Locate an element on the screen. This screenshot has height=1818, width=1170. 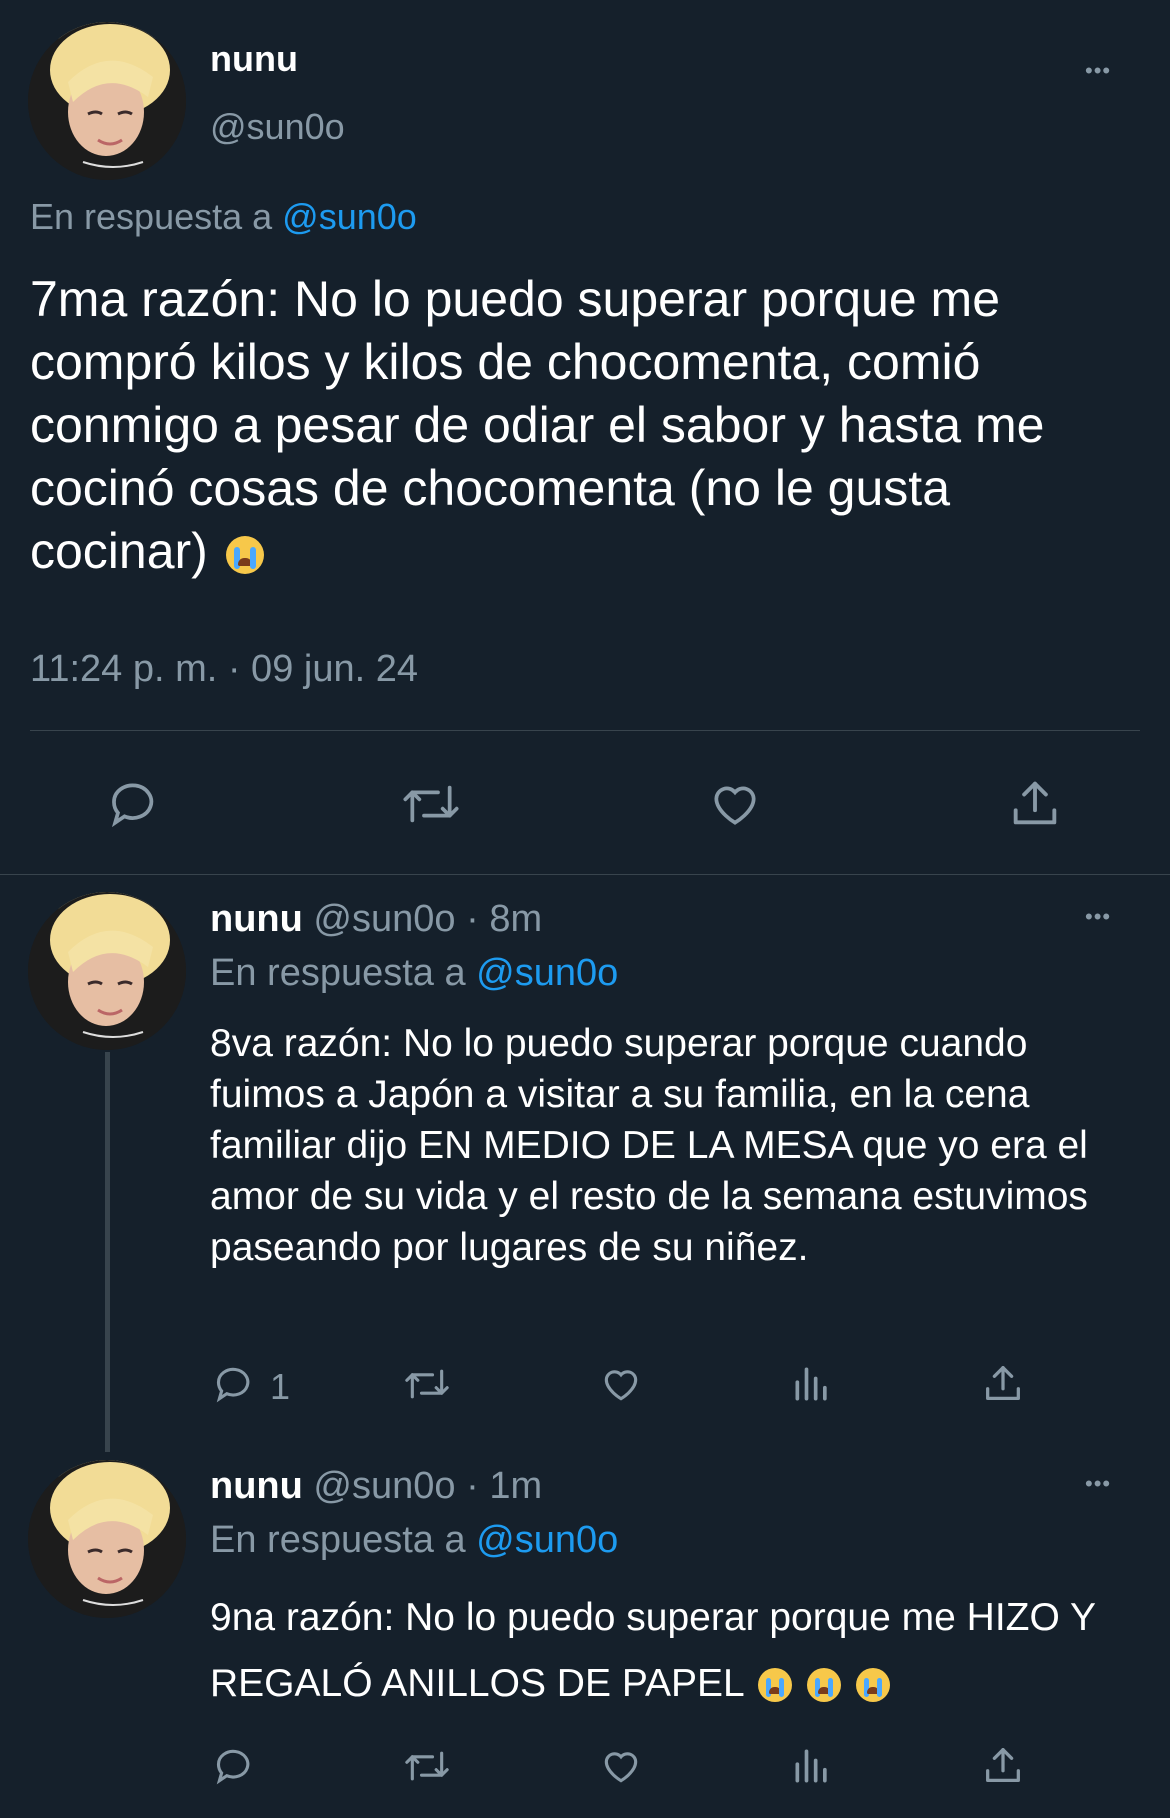
thread-line is located at coordinates (107, 1252).